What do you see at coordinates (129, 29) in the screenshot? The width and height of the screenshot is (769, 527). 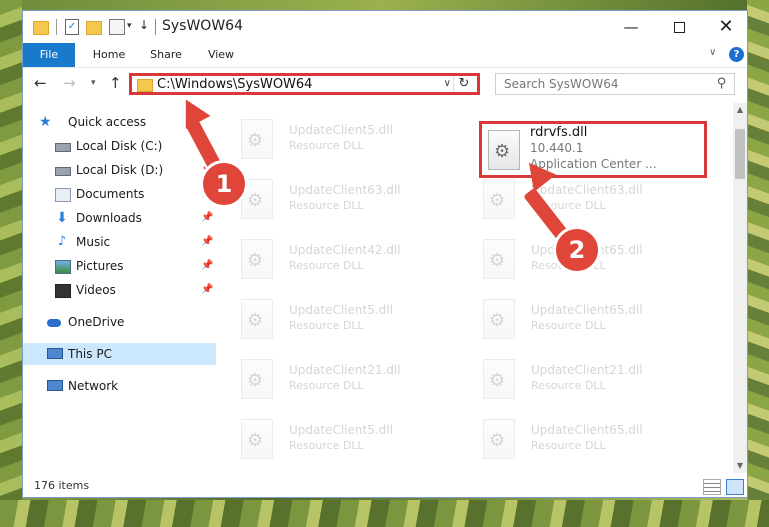 I see `chevron-down-icon: ▾` at bounding box center [129, 29].